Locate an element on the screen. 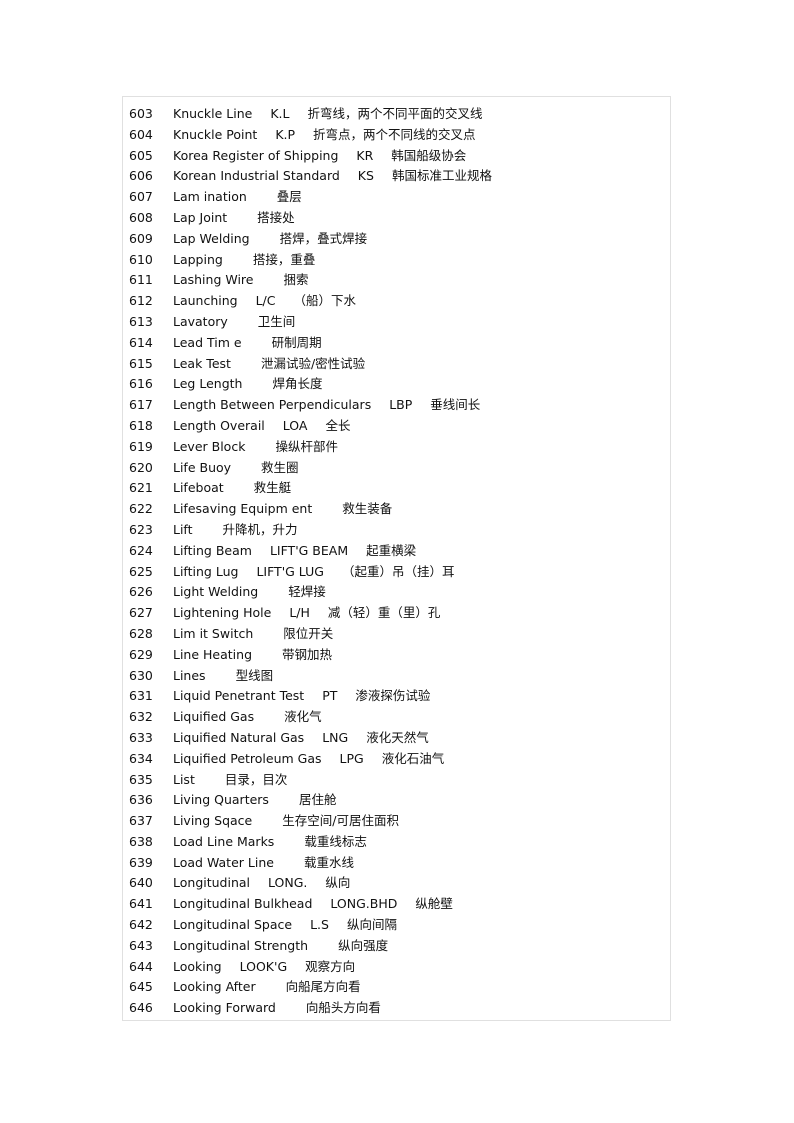 The width and height of the screenshot is (794, 1123). entry-number: 628 is located at coordinates (141, 633).